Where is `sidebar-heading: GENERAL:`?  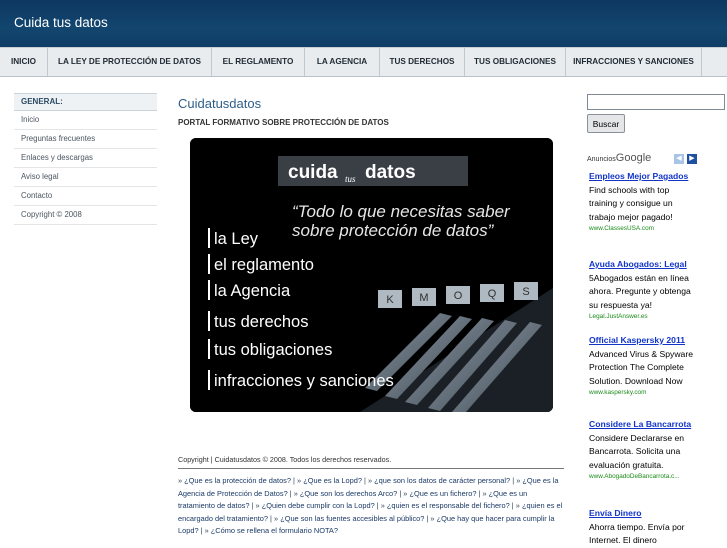
sidebar-heading: GENERAL: is located at coordinates (85, 102).